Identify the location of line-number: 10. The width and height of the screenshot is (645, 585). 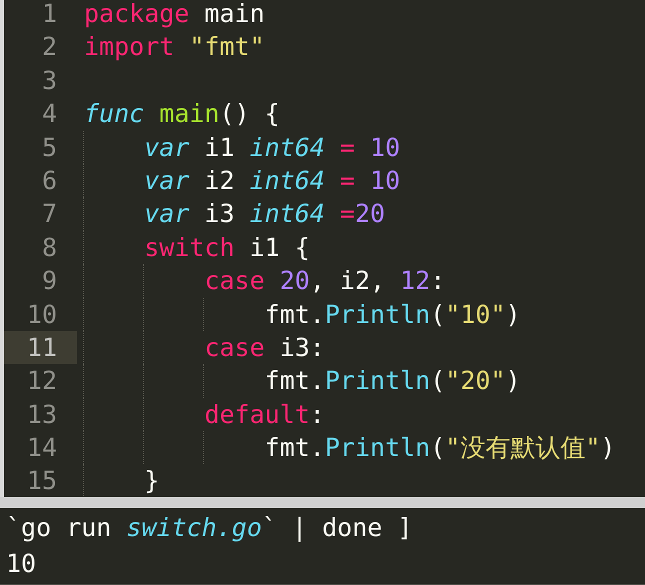
(41, 314).